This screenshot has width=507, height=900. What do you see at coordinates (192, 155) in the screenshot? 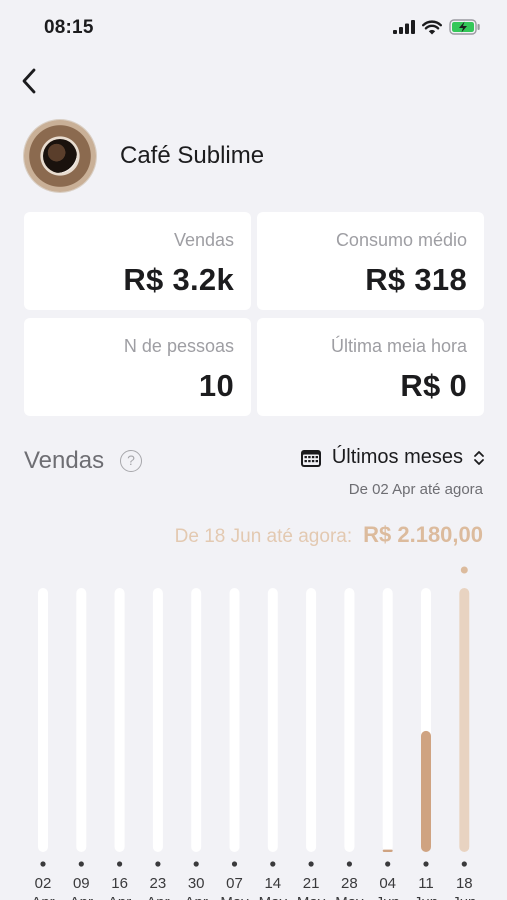
I see `store-name: Café Sublime` at bounding box center [192, 155].